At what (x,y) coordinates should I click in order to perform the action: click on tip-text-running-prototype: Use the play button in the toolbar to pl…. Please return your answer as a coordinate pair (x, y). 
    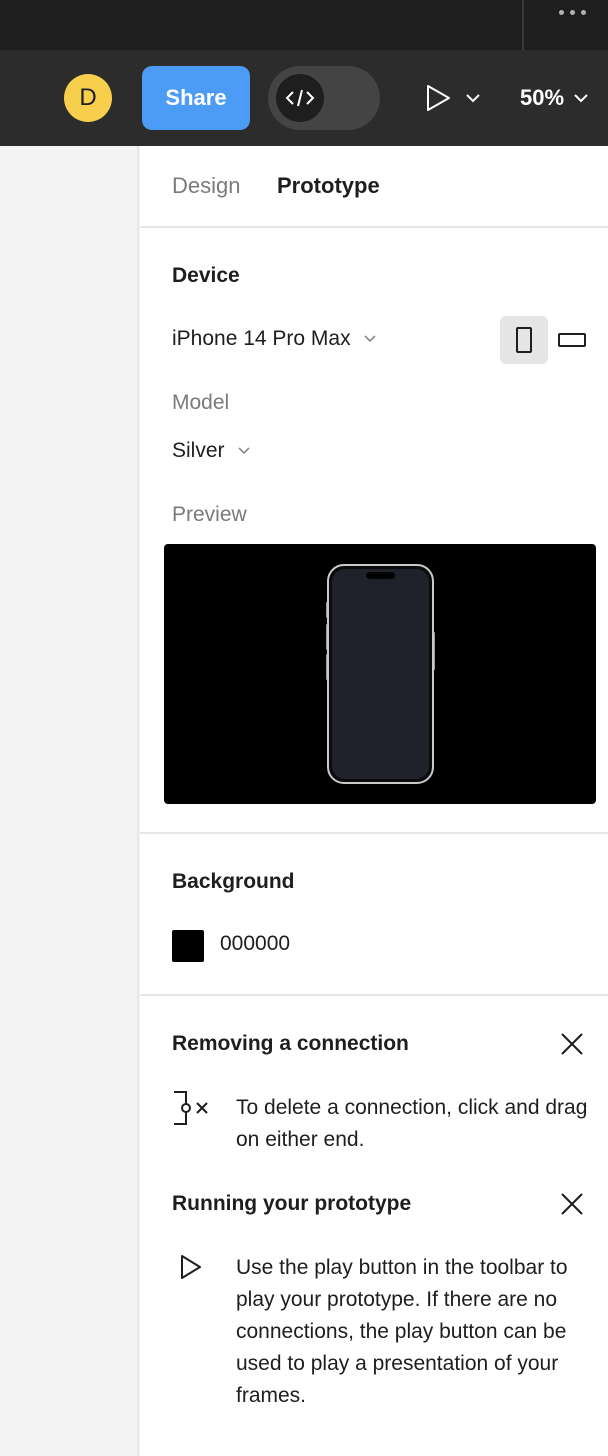
    Looking at the image, I should click on (402, 1331).